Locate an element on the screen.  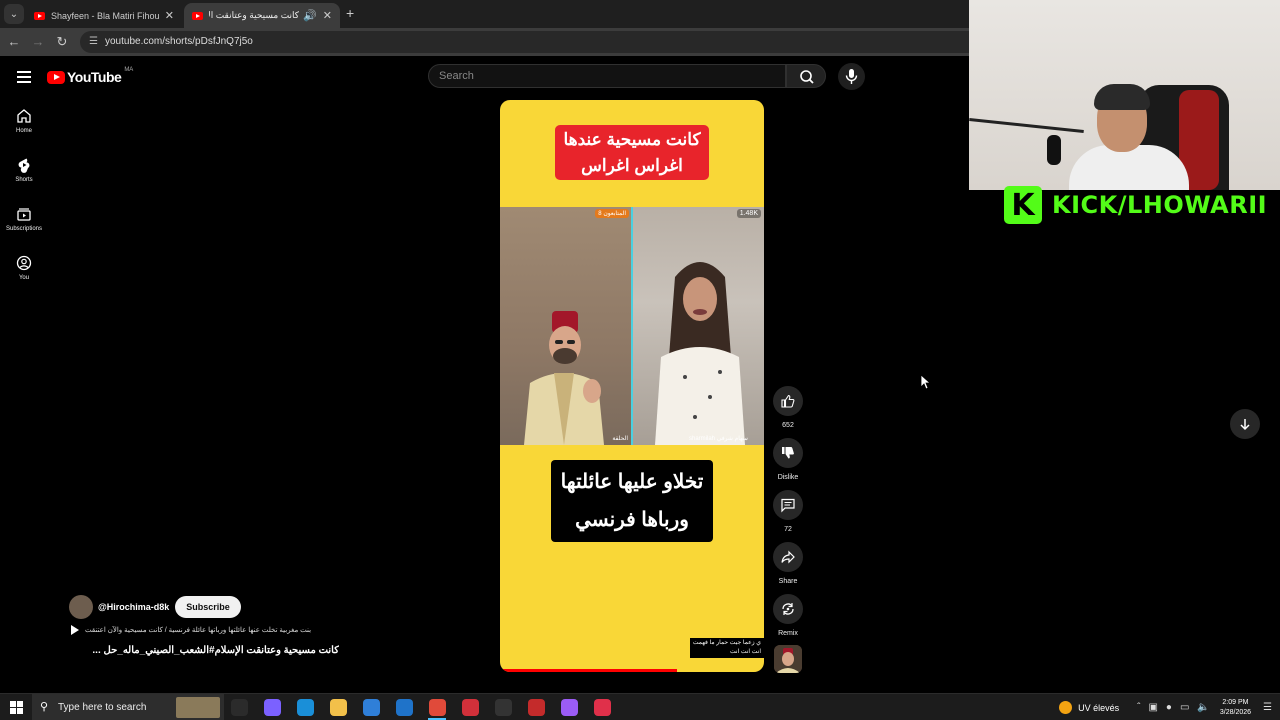
channel-row: @Hirochima-d8k Subscribe is located at coordinates (155, 607).